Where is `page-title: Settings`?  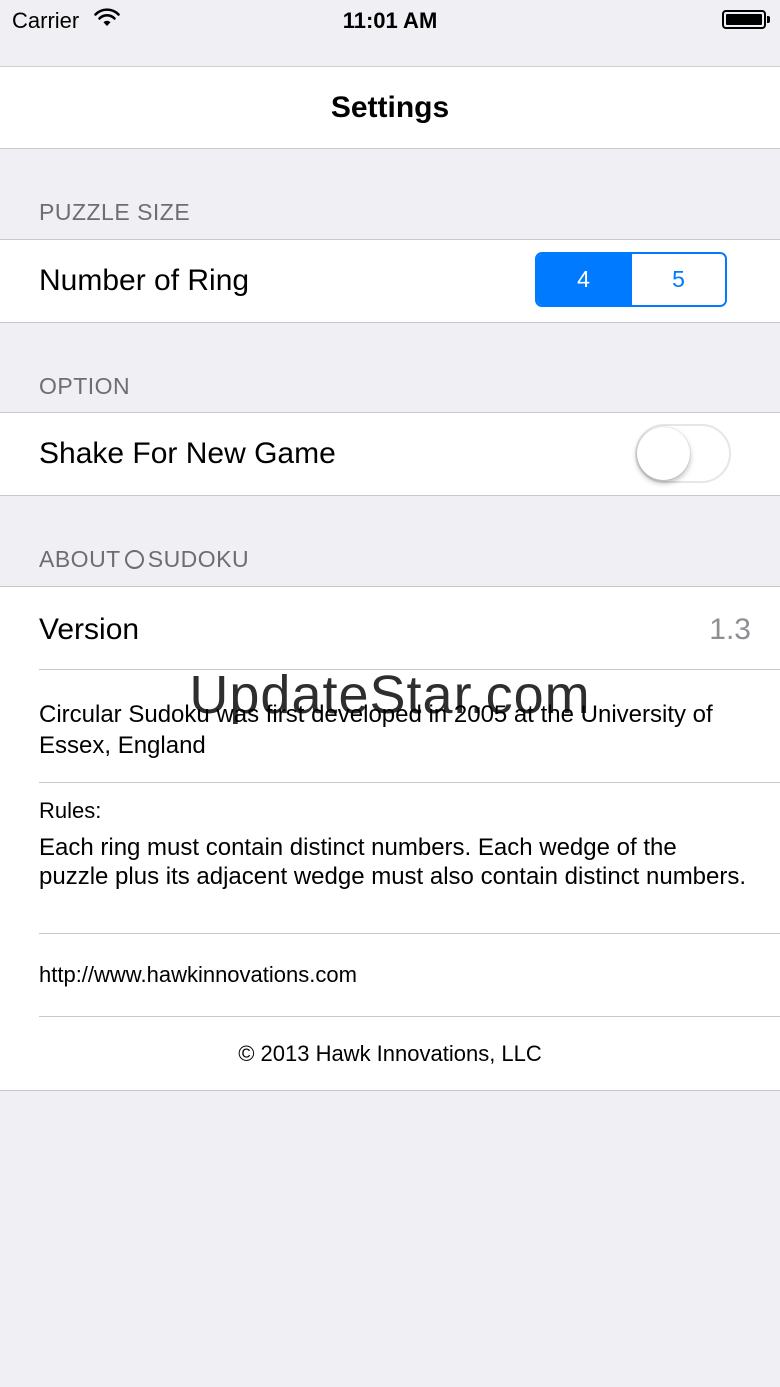
page-title: Settings is located at coordinates (390, 107).